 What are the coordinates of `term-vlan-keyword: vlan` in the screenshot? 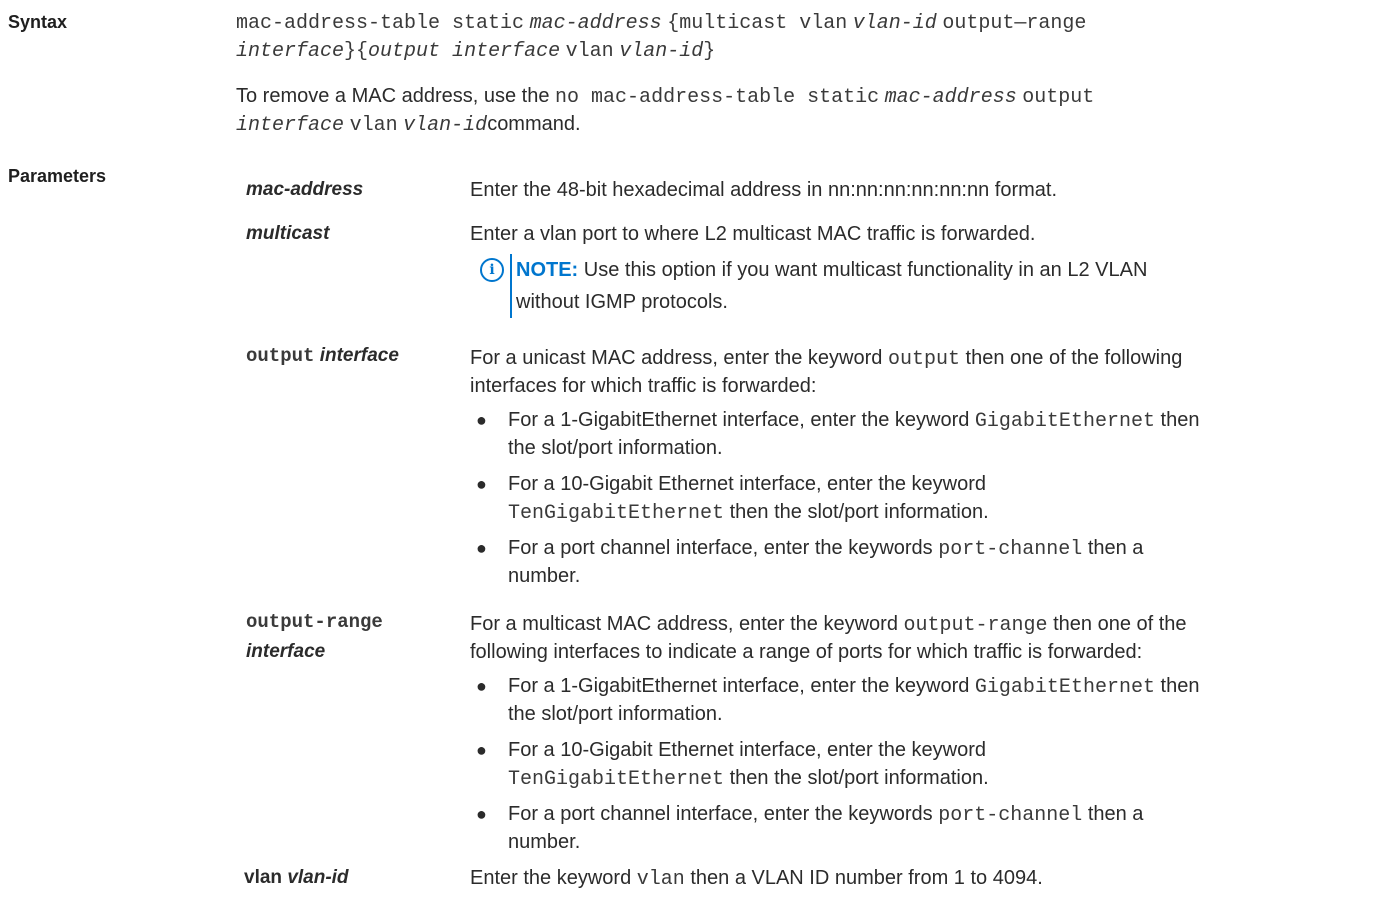 It's located at (263, 877).